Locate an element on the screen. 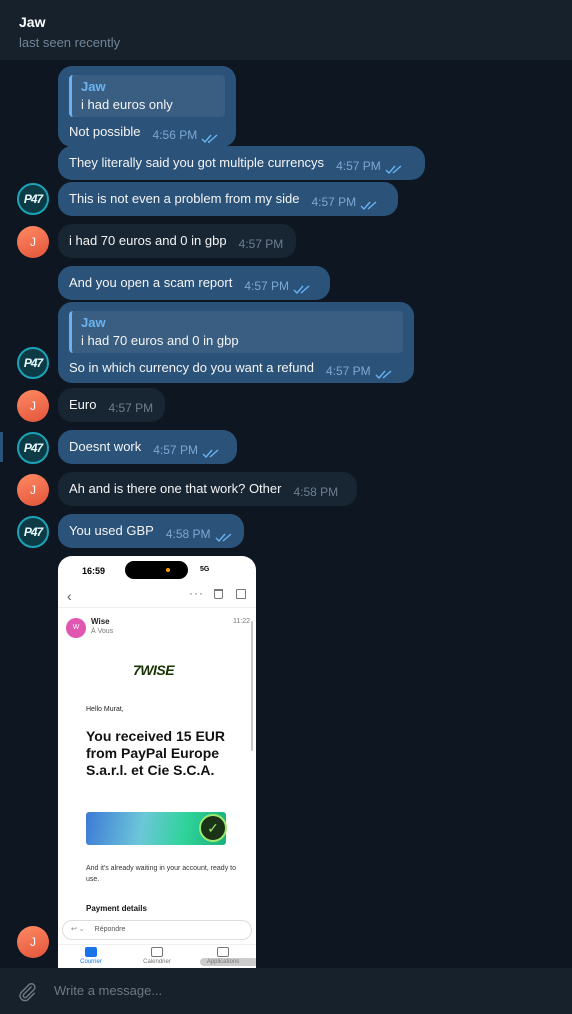  message-bubble-incoming: i had 70 euros and 0 in gbp 4:57 PM is located at coordinates (177, 241).